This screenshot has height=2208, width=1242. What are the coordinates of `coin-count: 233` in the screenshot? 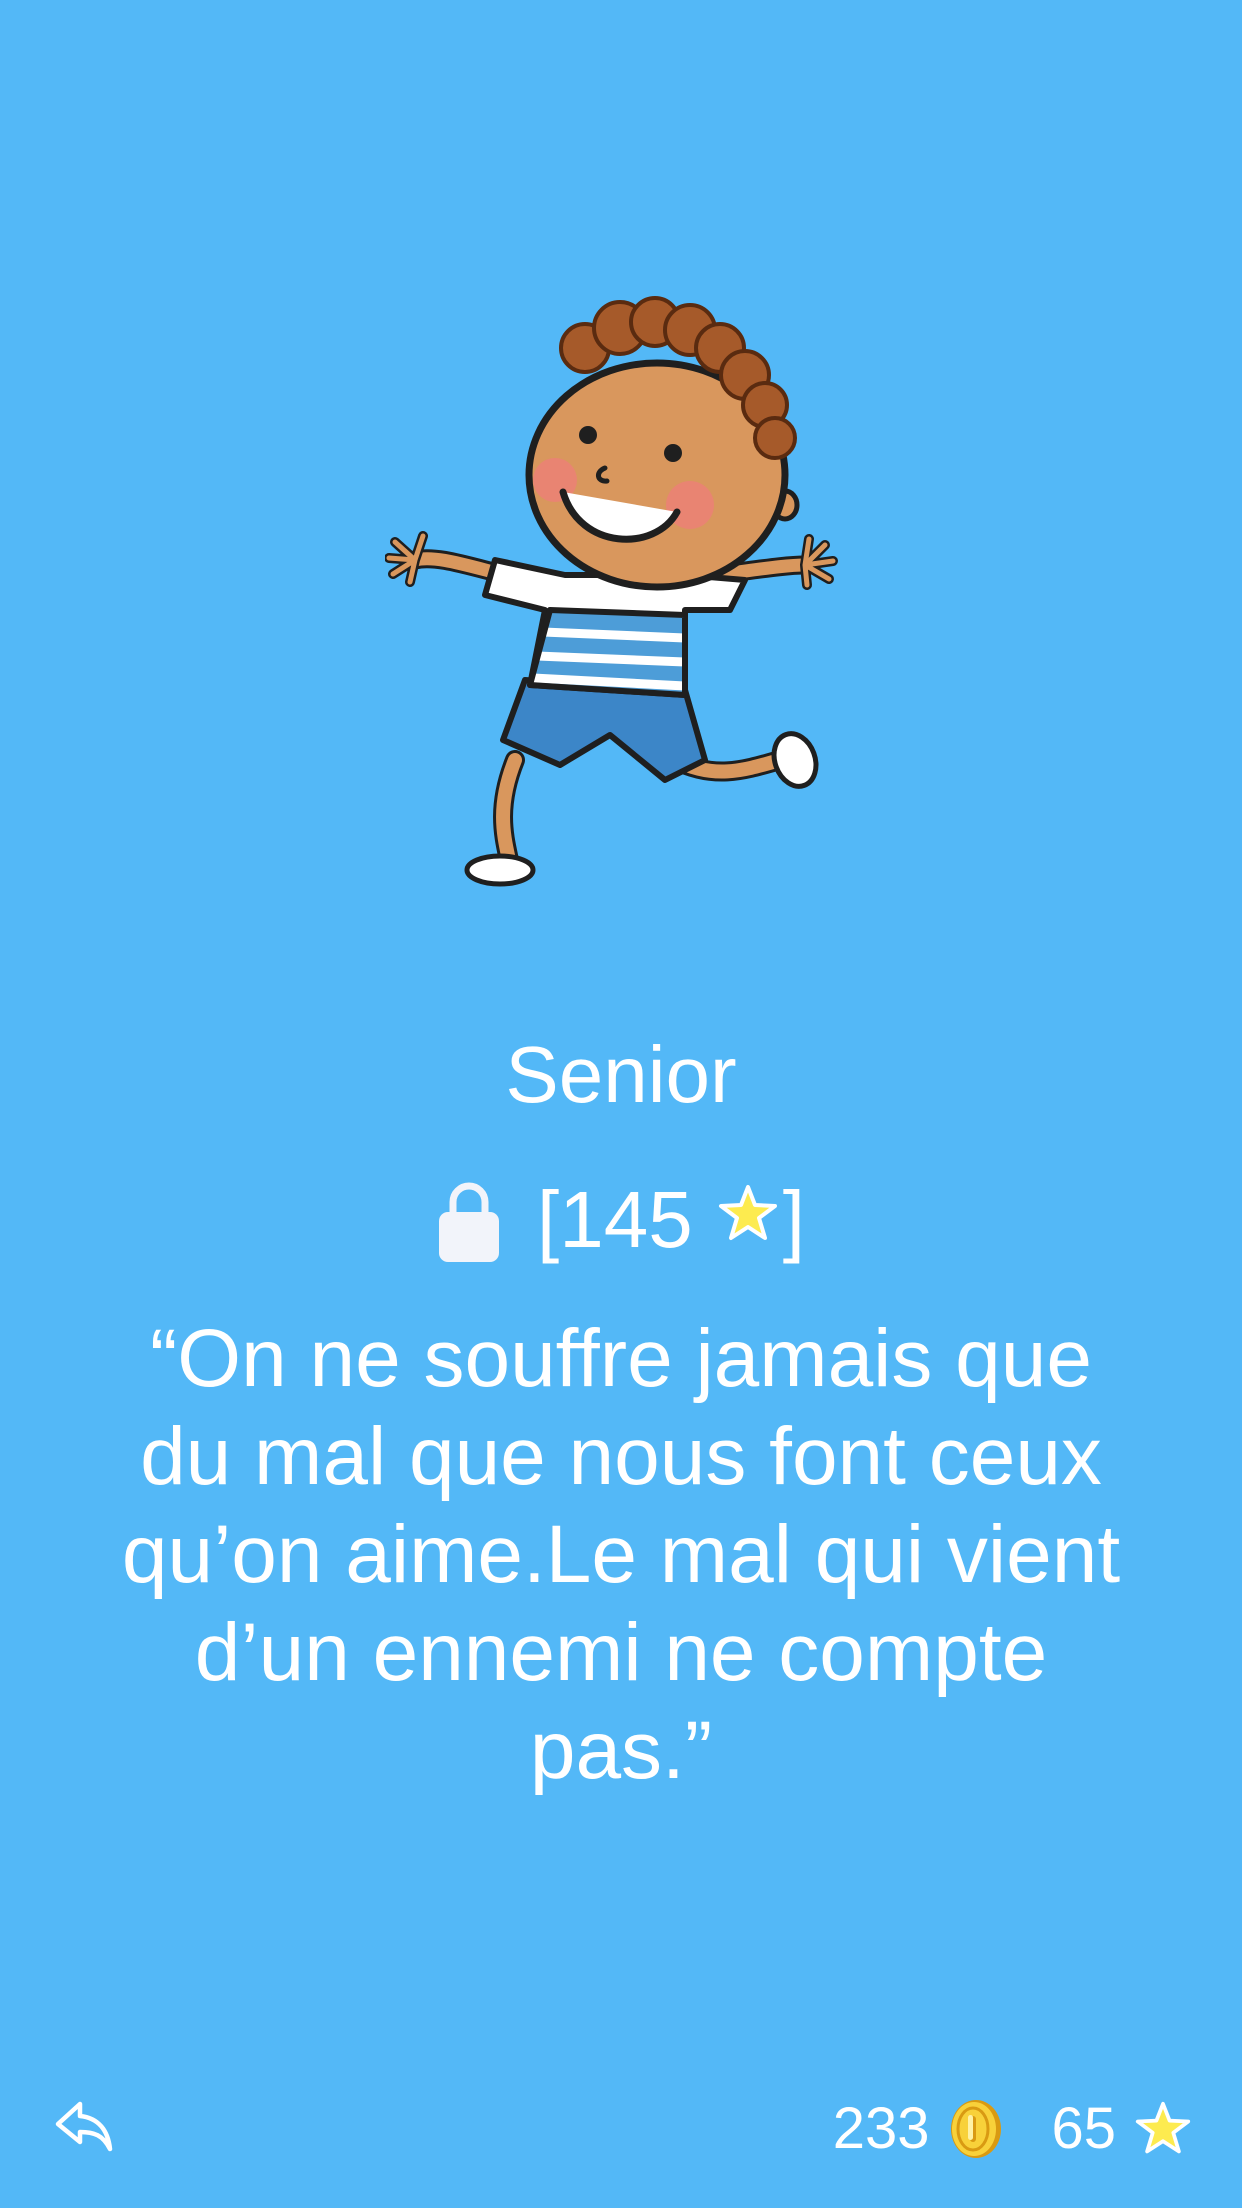 It's located at (881, 2128).